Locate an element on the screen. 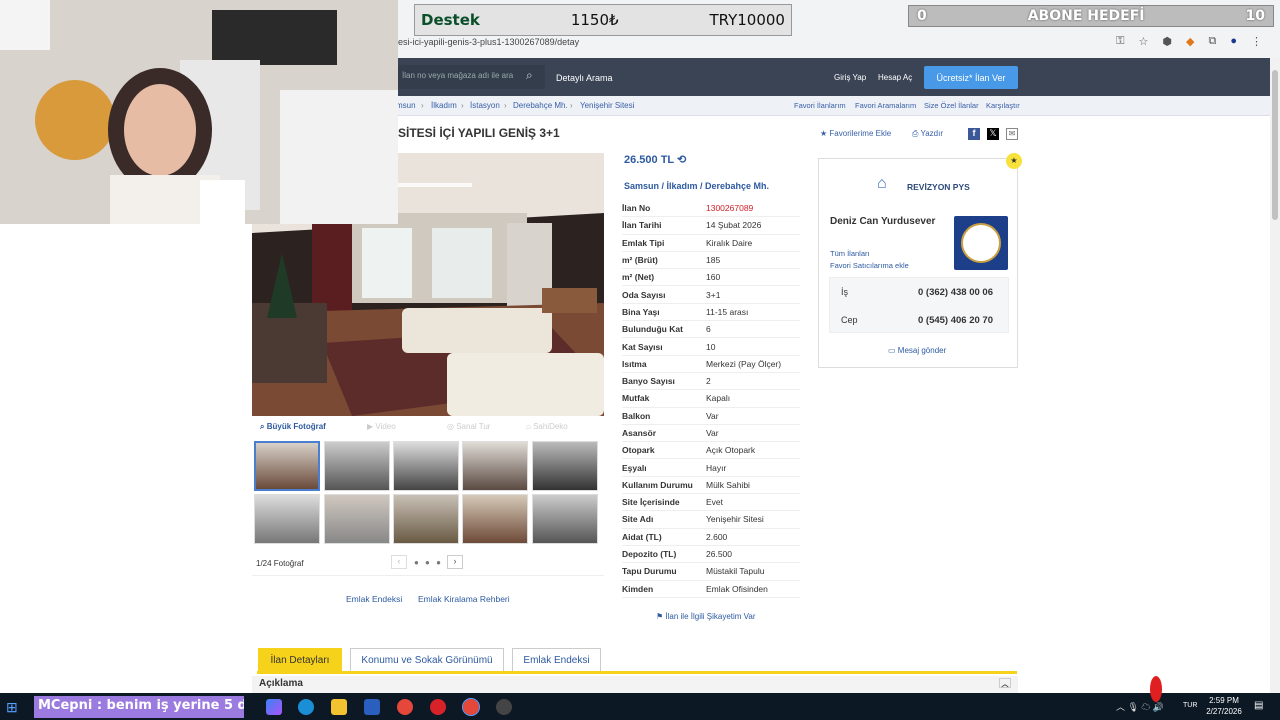  fav-listings-link: Favori İlanlarım is located at coordinates (820, 105).